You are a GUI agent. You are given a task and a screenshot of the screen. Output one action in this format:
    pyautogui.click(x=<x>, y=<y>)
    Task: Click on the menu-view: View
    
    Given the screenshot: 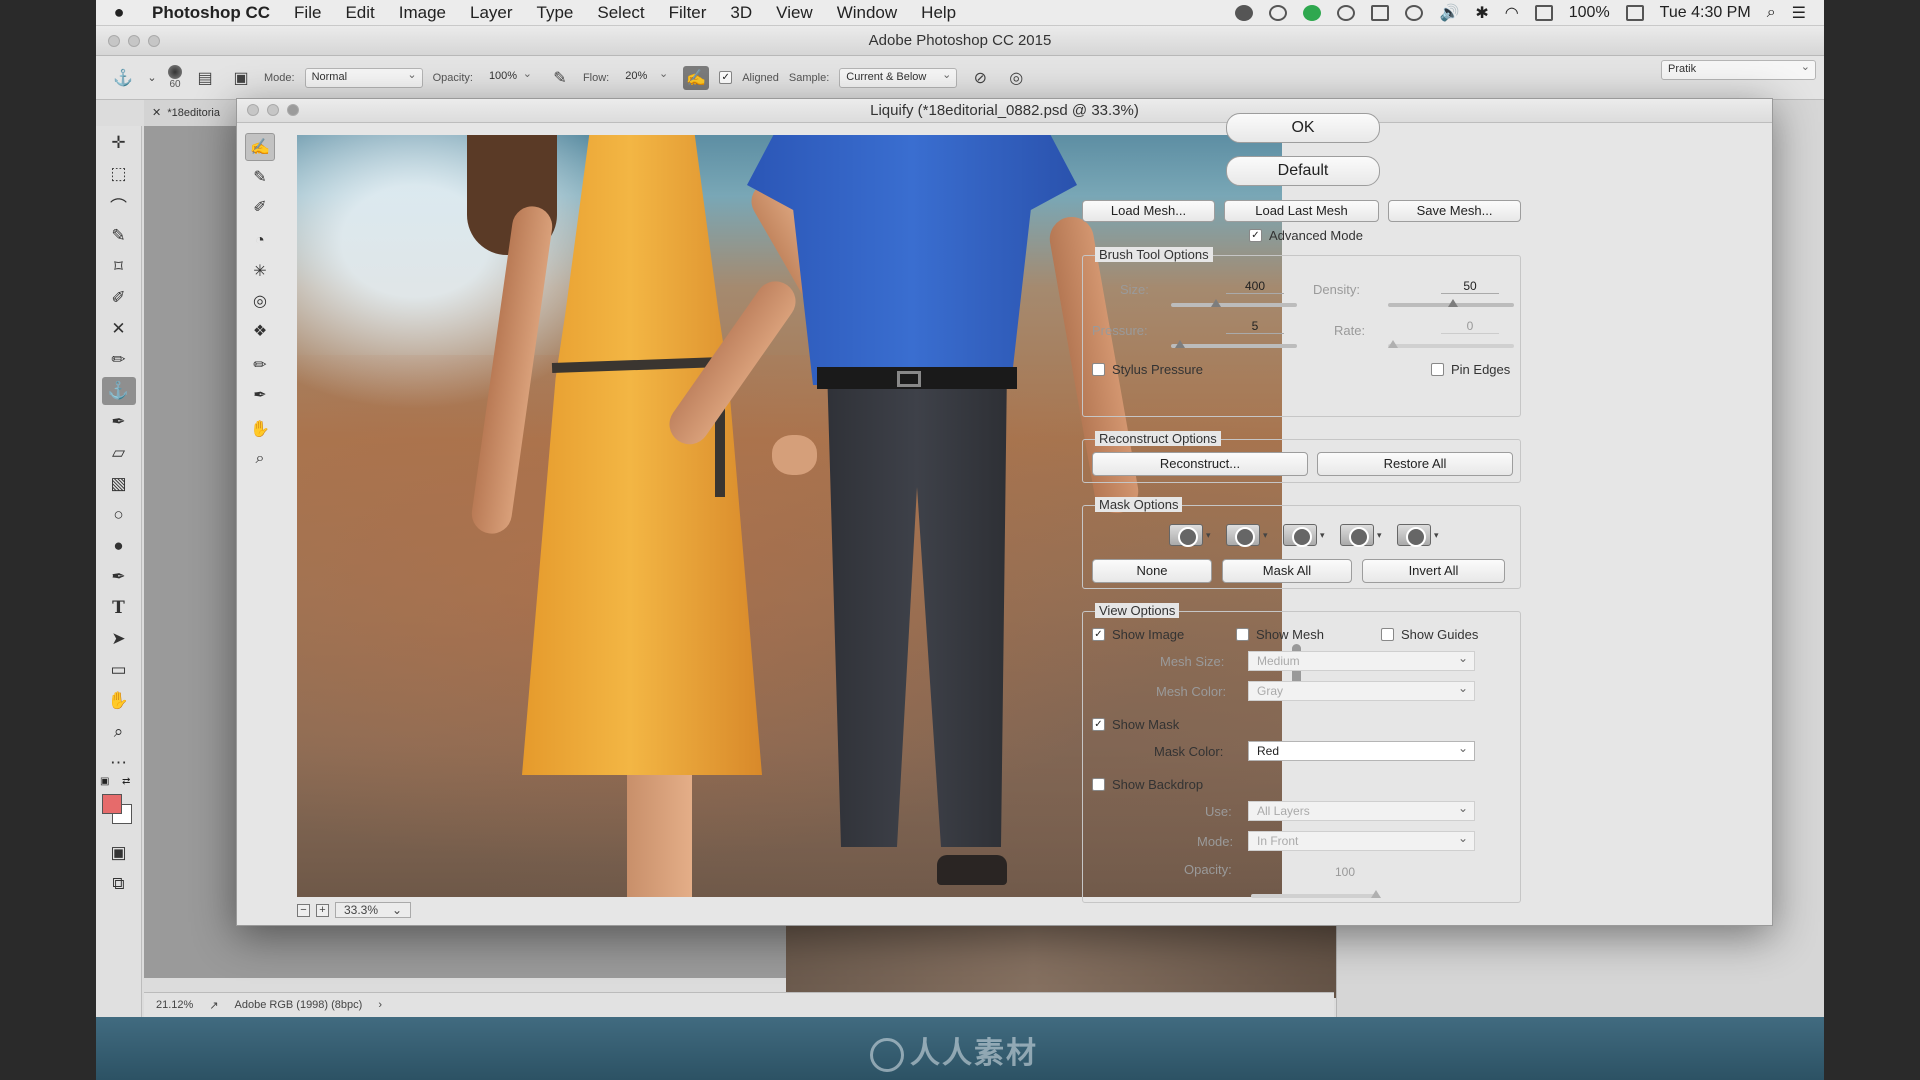 What is the action you would take?
    pyautogui.click(x=794, y=13)
    